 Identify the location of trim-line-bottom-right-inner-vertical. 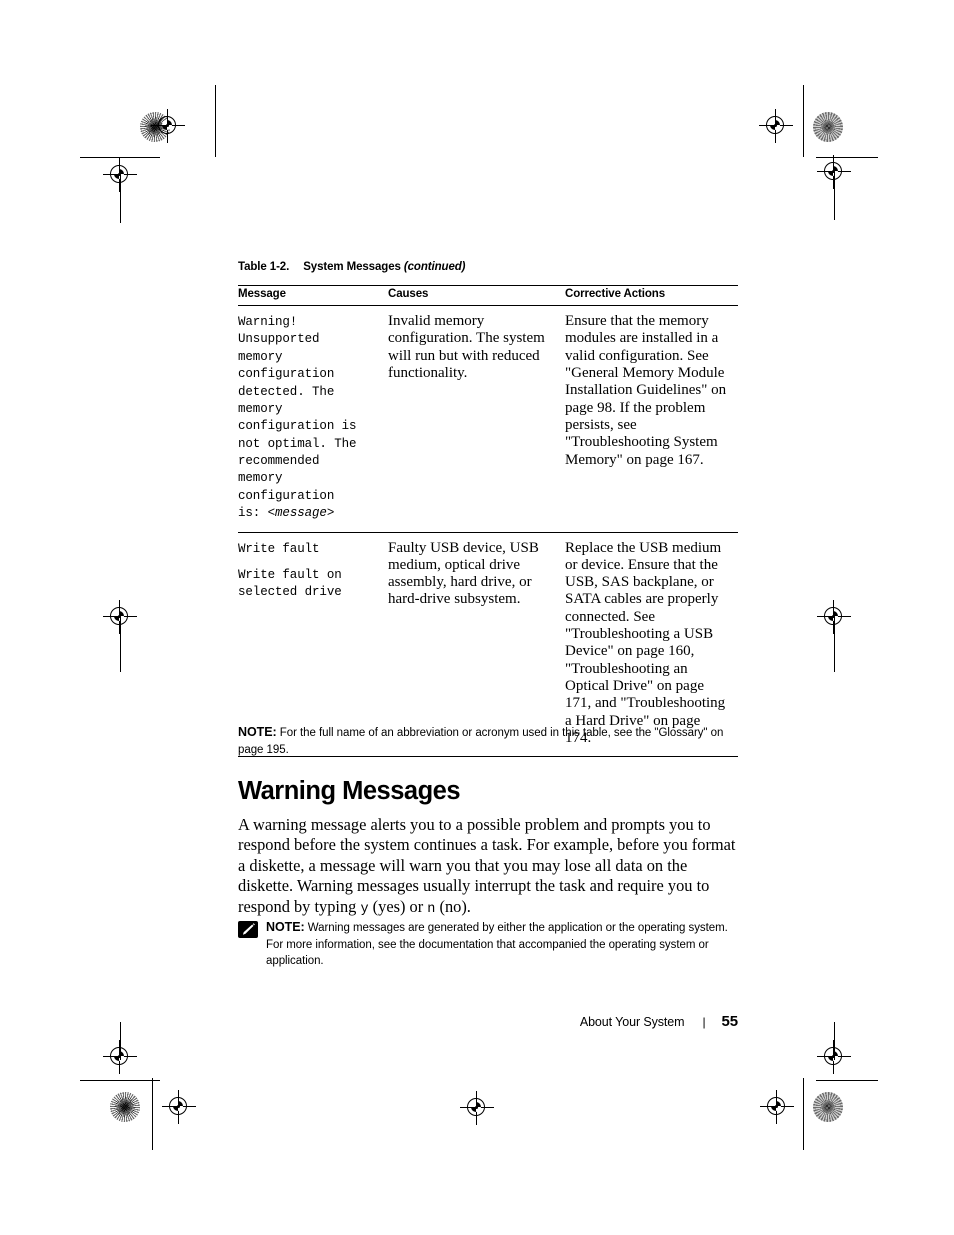
(834, 1041).